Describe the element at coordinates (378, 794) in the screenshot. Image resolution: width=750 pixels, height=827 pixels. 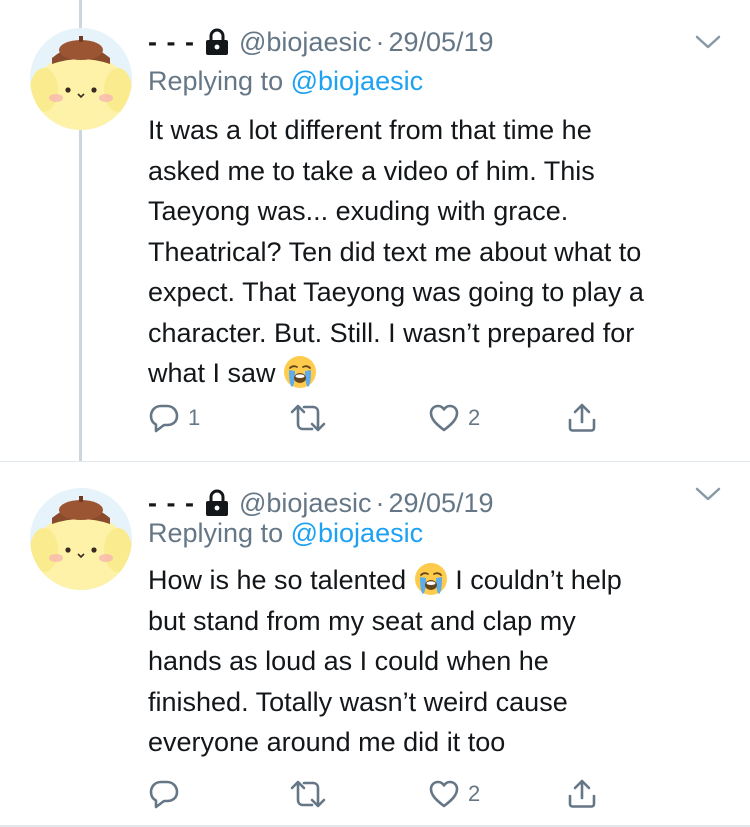
I see `tweet-actions: 2` at that location.